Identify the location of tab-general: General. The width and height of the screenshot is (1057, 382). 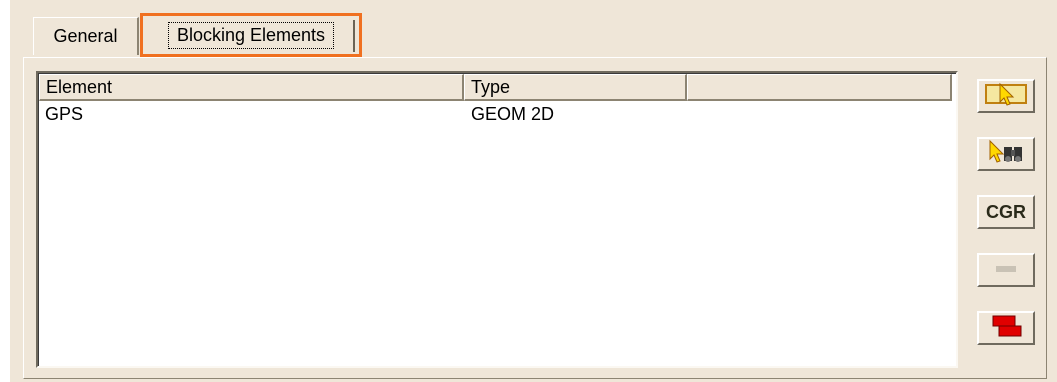
(86, 36).